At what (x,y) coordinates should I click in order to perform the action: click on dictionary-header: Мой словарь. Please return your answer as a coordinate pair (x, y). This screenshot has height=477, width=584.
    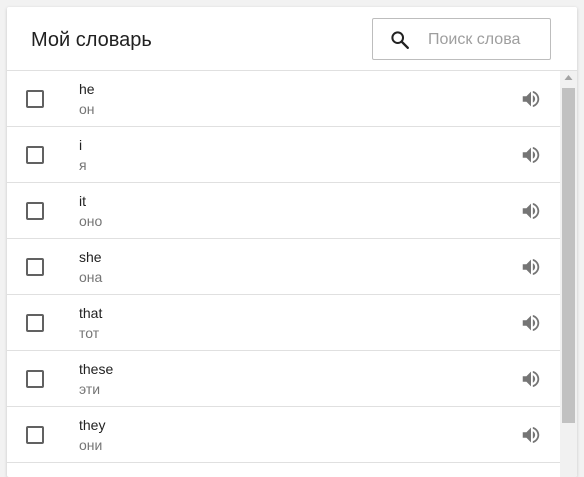
    Looking at the image, I should click on (292, 39).